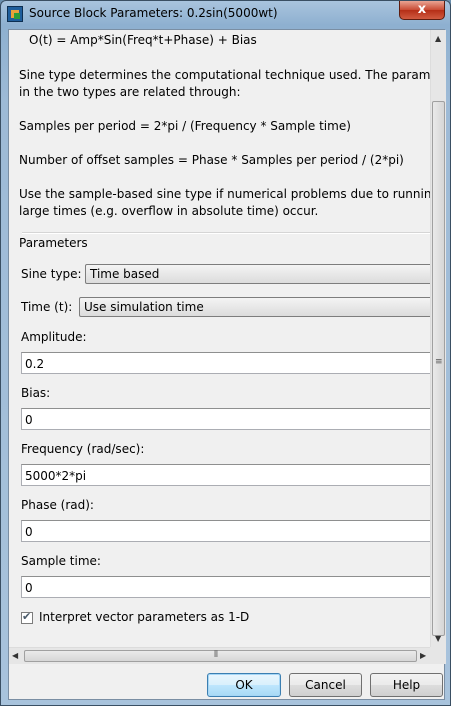 The width and height of the screenshot is (451, 706). I want to click on time-select: Use simulation time ▼, so click(257, 307).